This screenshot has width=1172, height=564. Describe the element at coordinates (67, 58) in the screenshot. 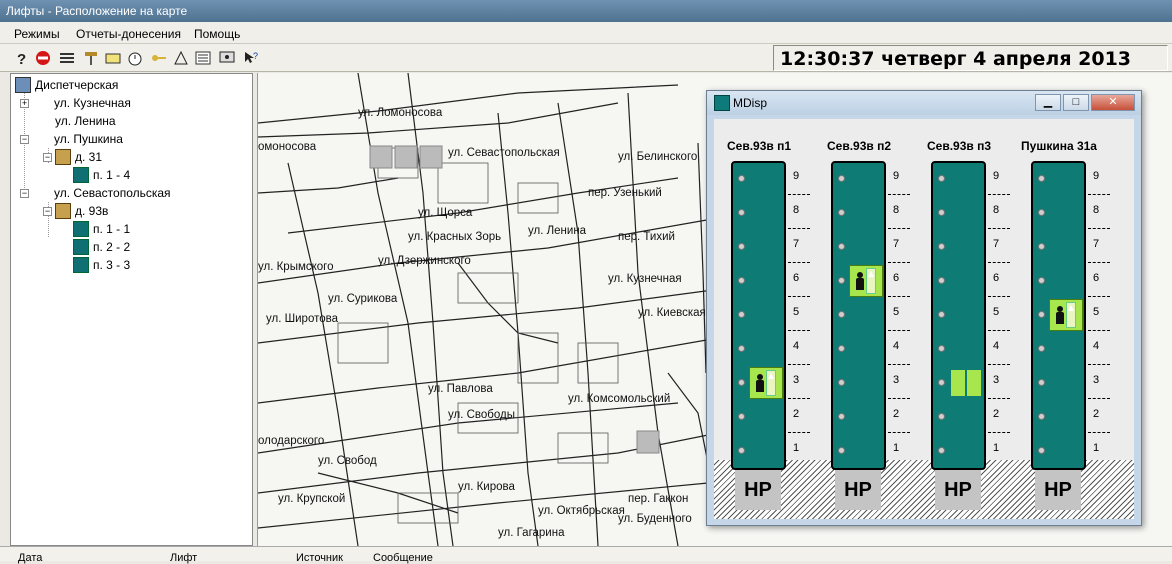

I see `list-icon` at that location.